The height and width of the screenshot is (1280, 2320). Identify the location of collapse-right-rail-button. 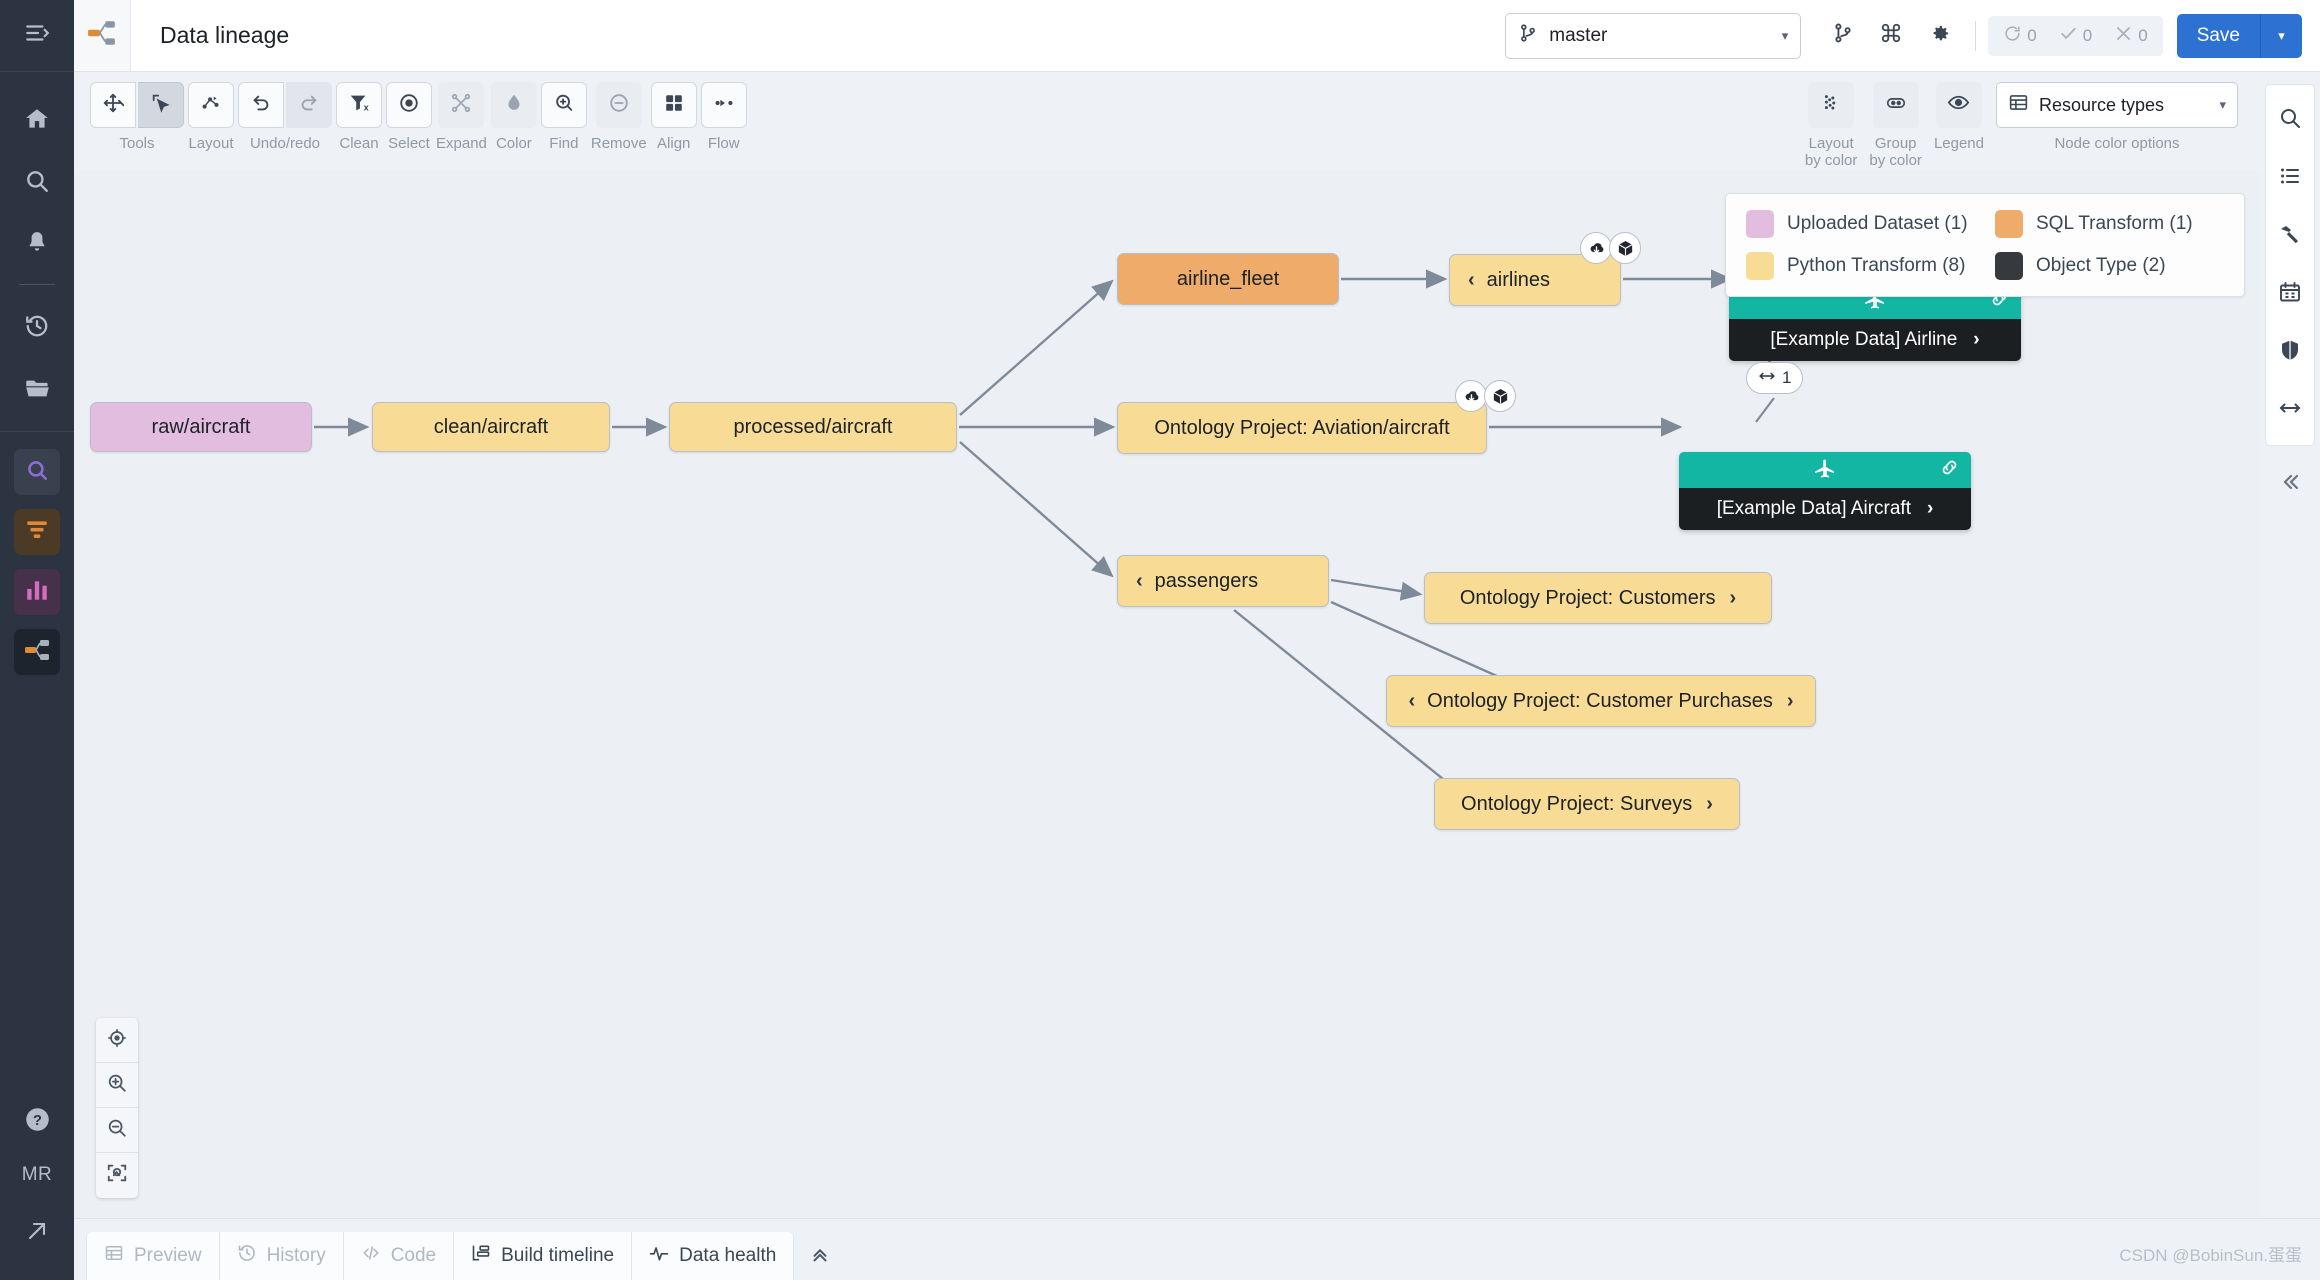
(2290, 484).